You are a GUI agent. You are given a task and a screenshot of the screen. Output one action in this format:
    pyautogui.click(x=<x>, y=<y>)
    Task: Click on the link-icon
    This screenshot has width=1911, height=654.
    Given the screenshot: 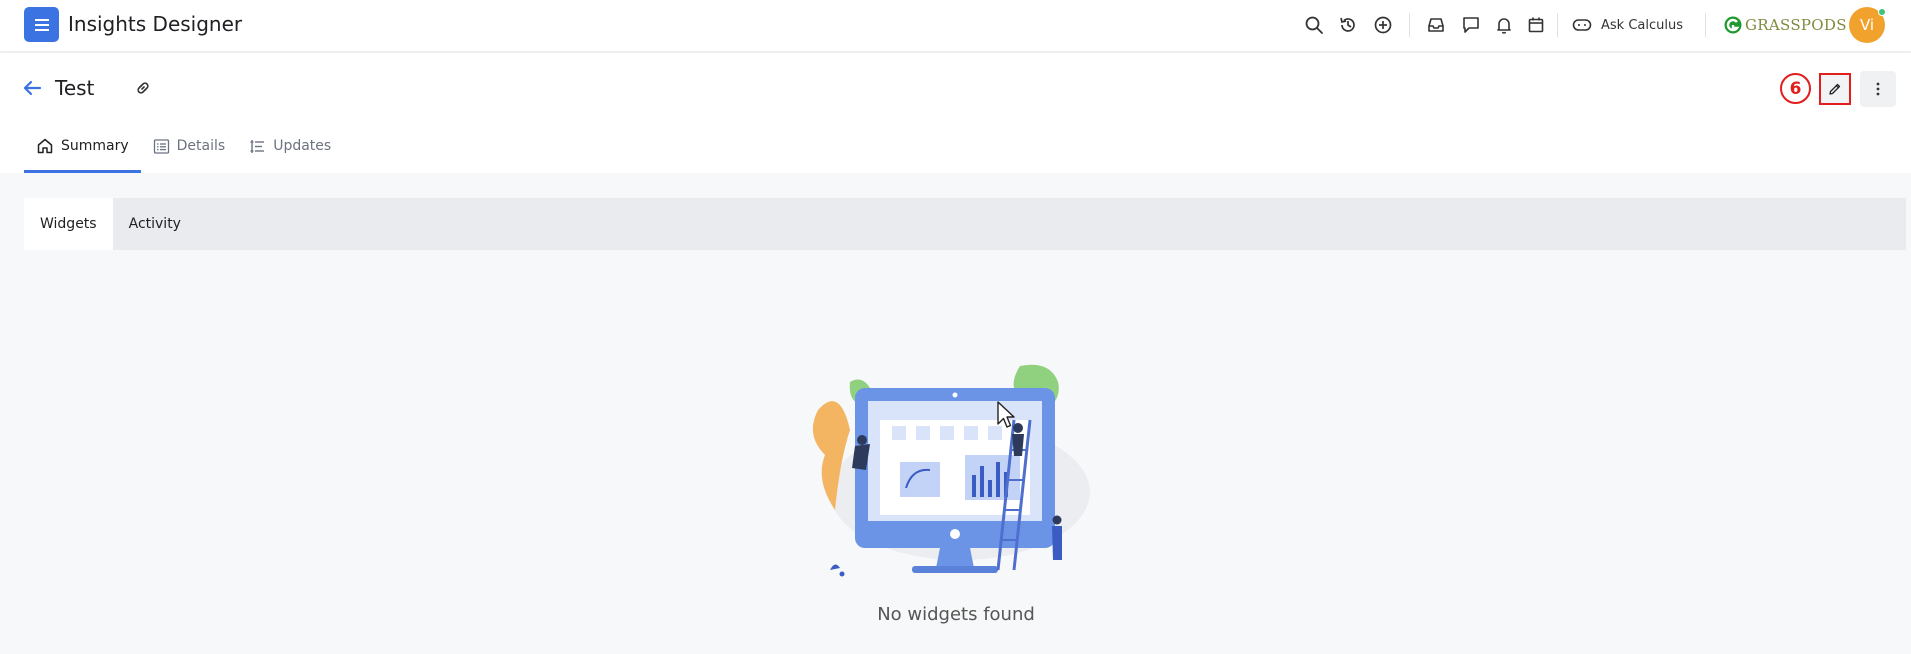 What is the action you would take?
    pyautogui.click(x=143, y=88)
    